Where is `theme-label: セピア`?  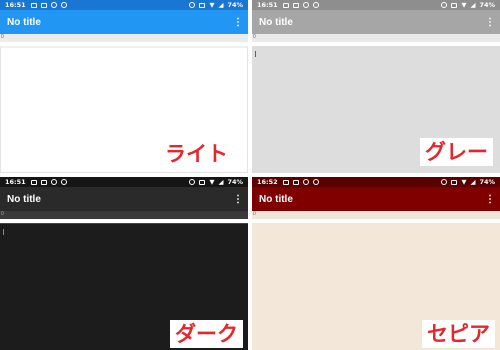 theme-label: セピア is located at coordinates (458, 334).